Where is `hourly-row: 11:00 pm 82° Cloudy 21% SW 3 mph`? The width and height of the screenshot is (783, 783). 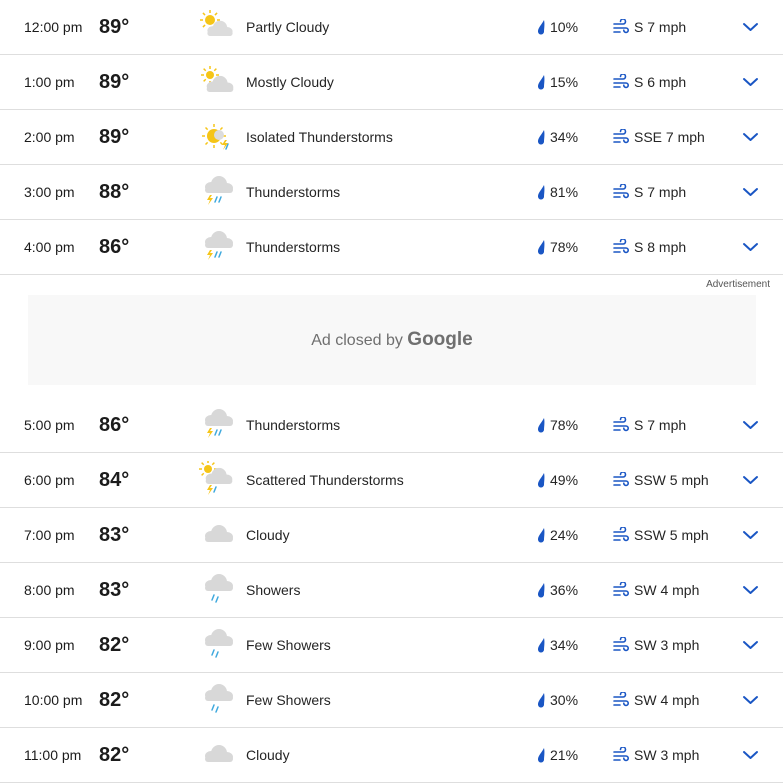
hourly-row: 11:00 pm 82° Cloudy 21% SW 3 mph is located at coordinates (391, 755).